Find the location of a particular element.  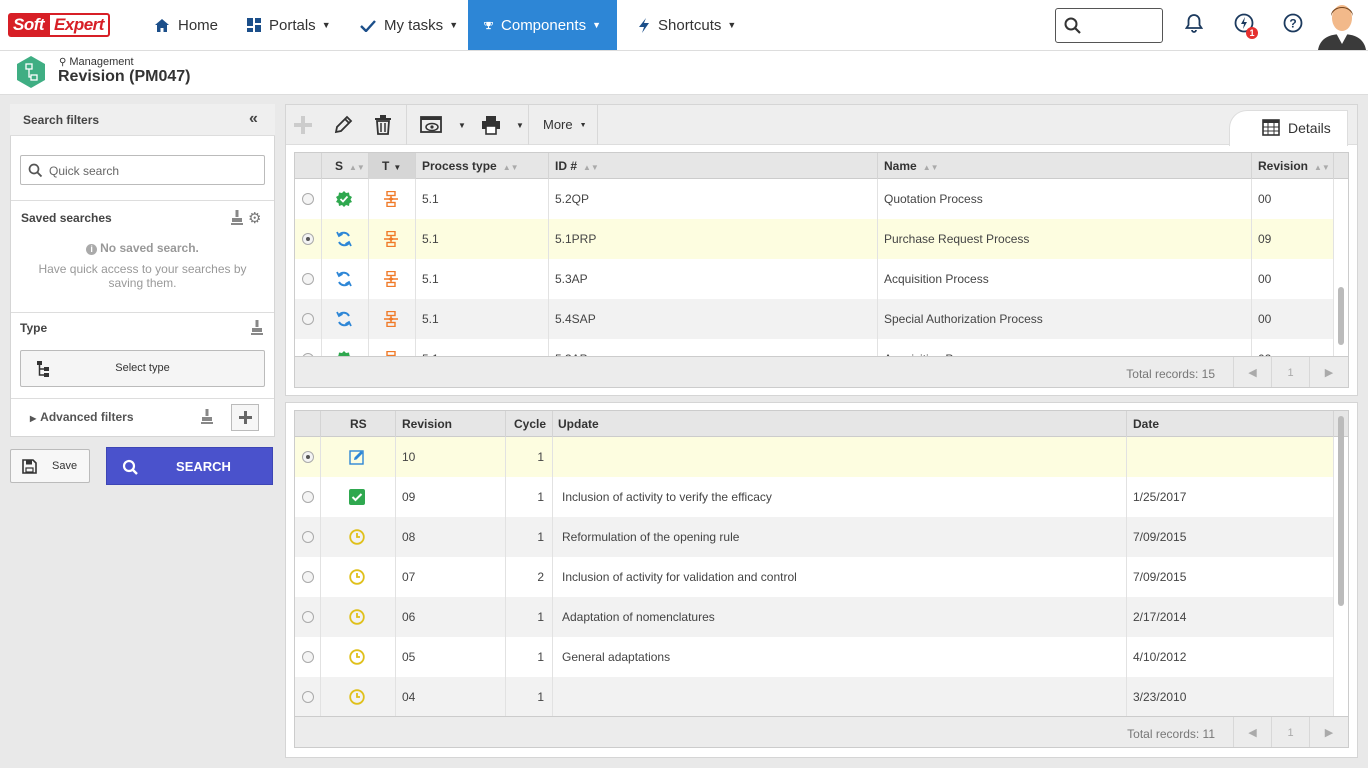

print-button is located at coordinates (491, 125).